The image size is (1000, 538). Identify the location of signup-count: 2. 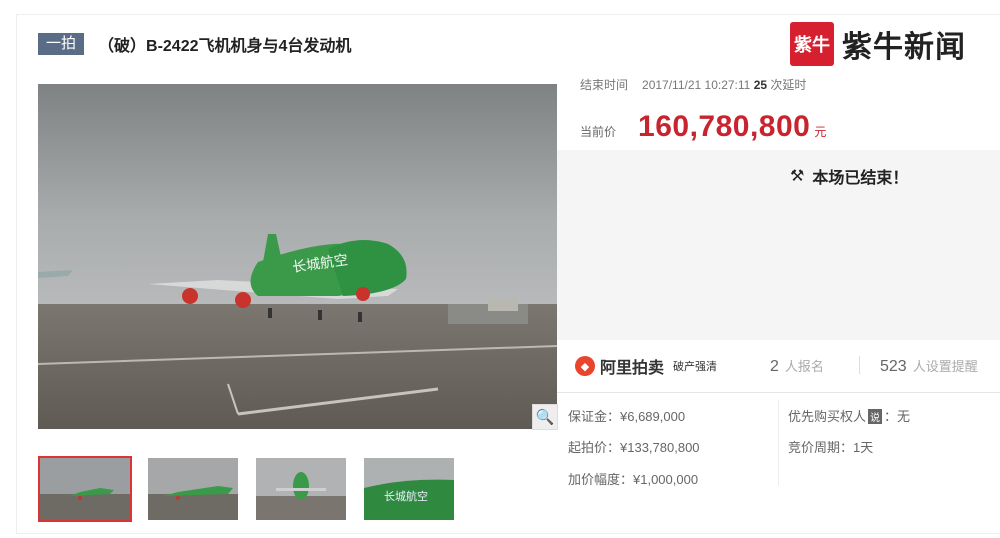
(774, 366).